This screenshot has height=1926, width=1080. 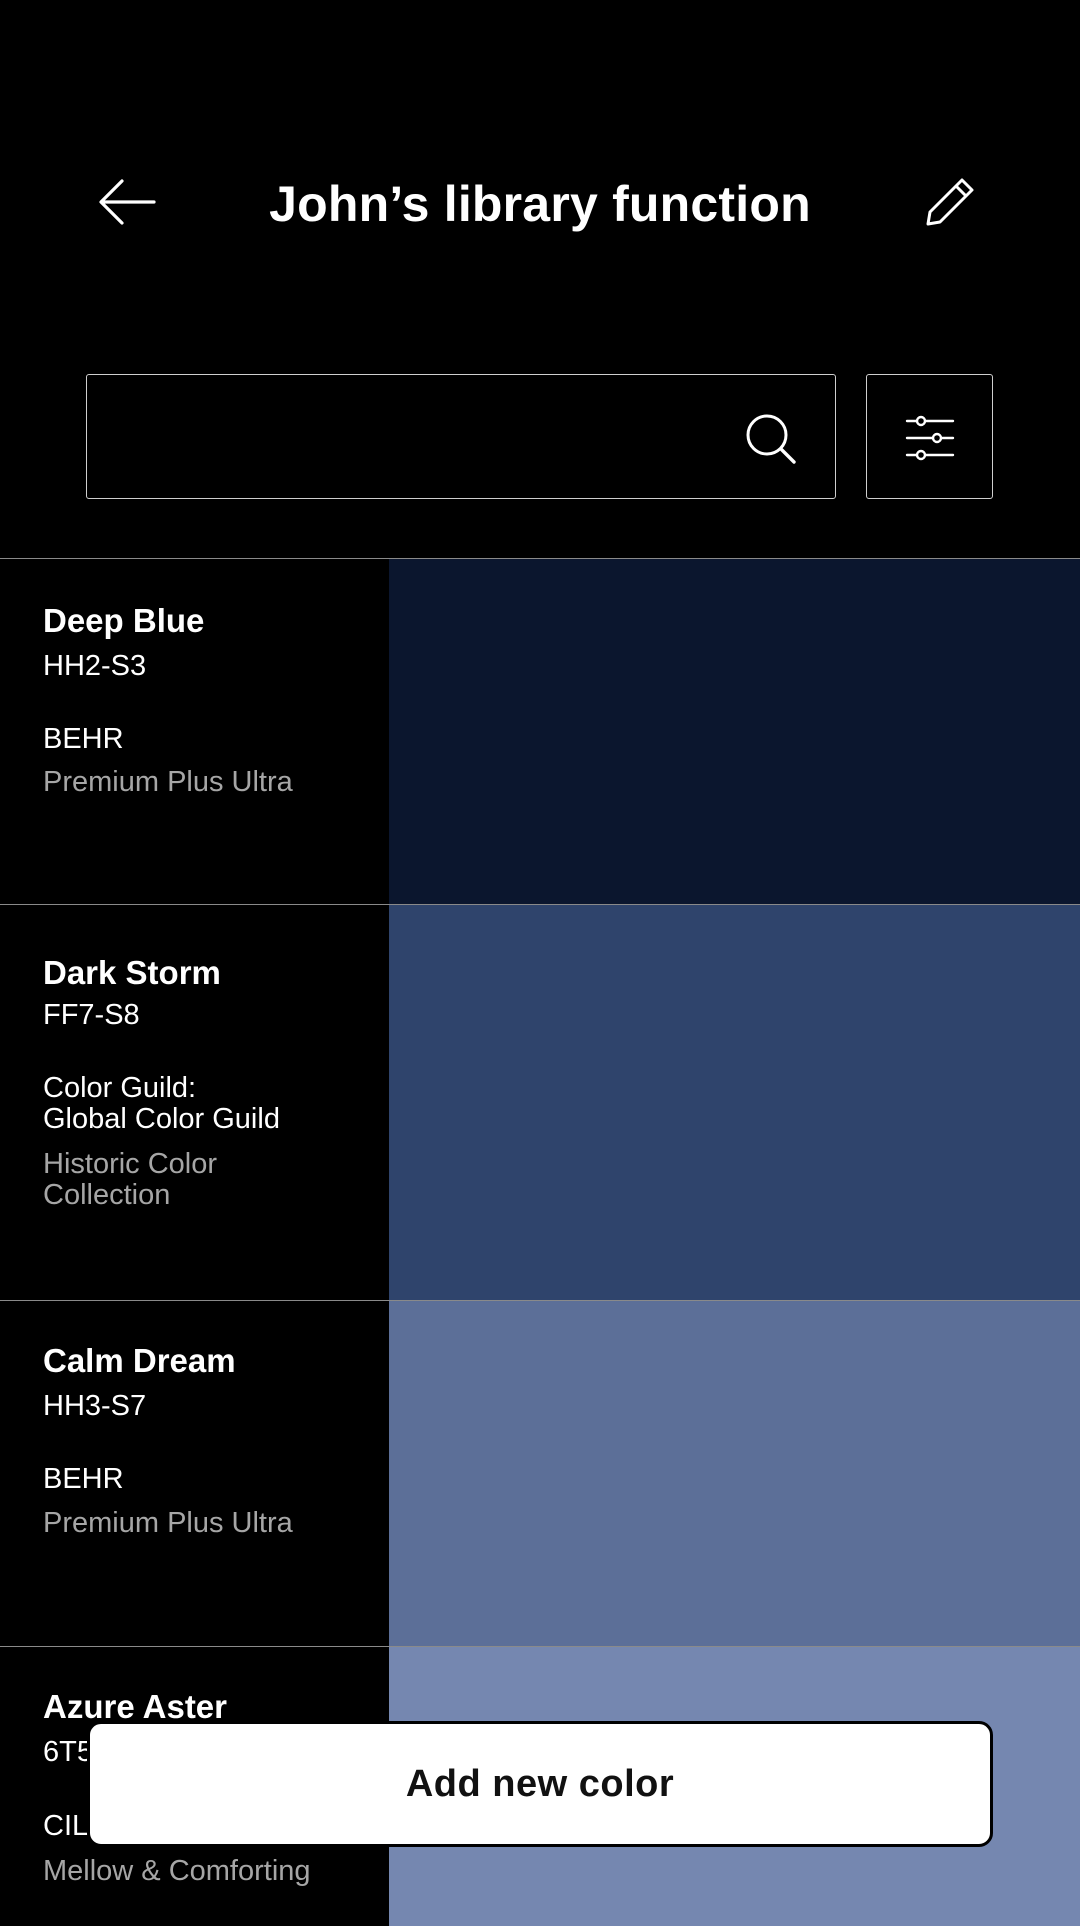 What do you see at coordinates (139, 1360) in the screenshot?
I see `color-name: Calm Dream` at bounding box center [139, 1360].